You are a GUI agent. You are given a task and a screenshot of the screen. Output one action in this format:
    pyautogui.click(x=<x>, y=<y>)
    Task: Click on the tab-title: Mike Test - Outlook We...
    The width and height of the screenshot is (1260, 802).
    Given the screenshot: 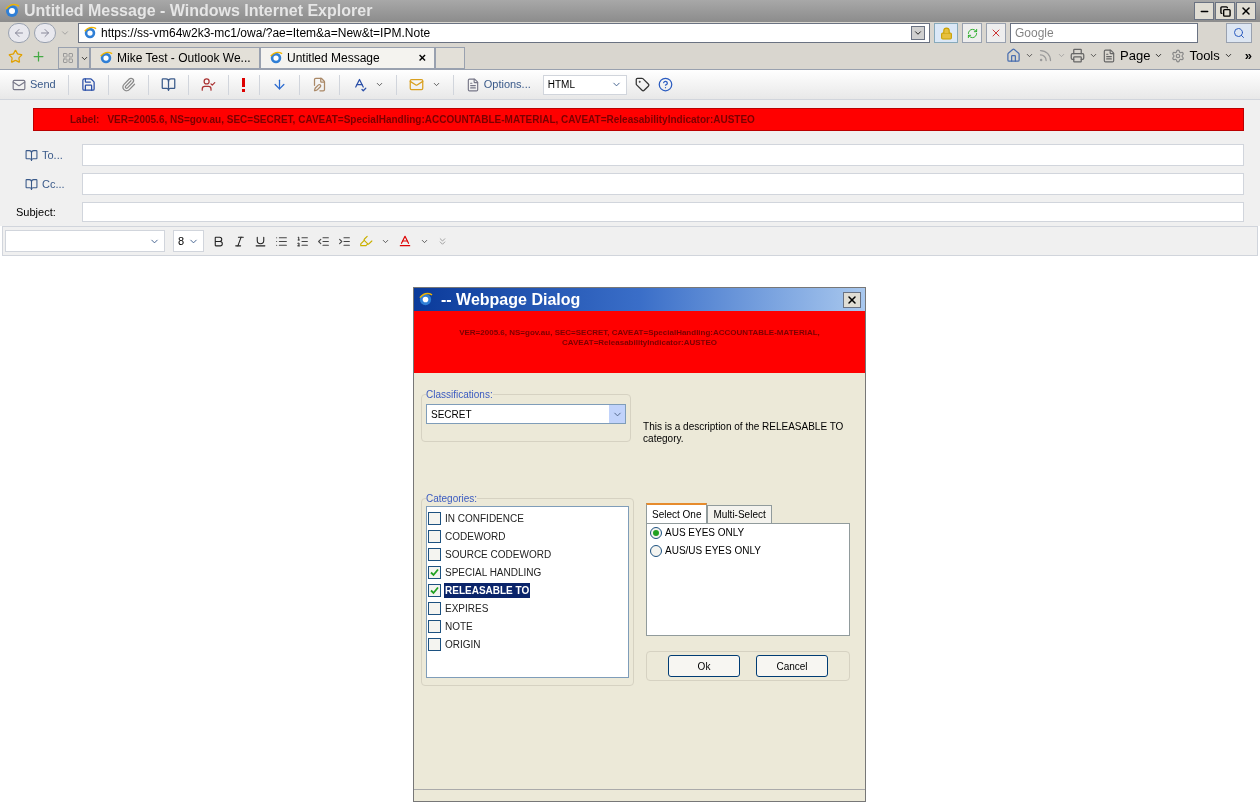 What is the action you would take?
    pyautogui.click(x=184, y=58)
    